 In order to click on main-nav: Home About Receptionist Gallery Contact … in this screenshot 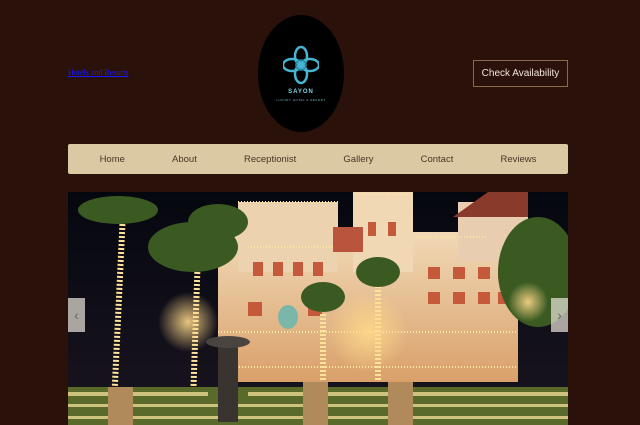, I will do `click(318, 159)`.